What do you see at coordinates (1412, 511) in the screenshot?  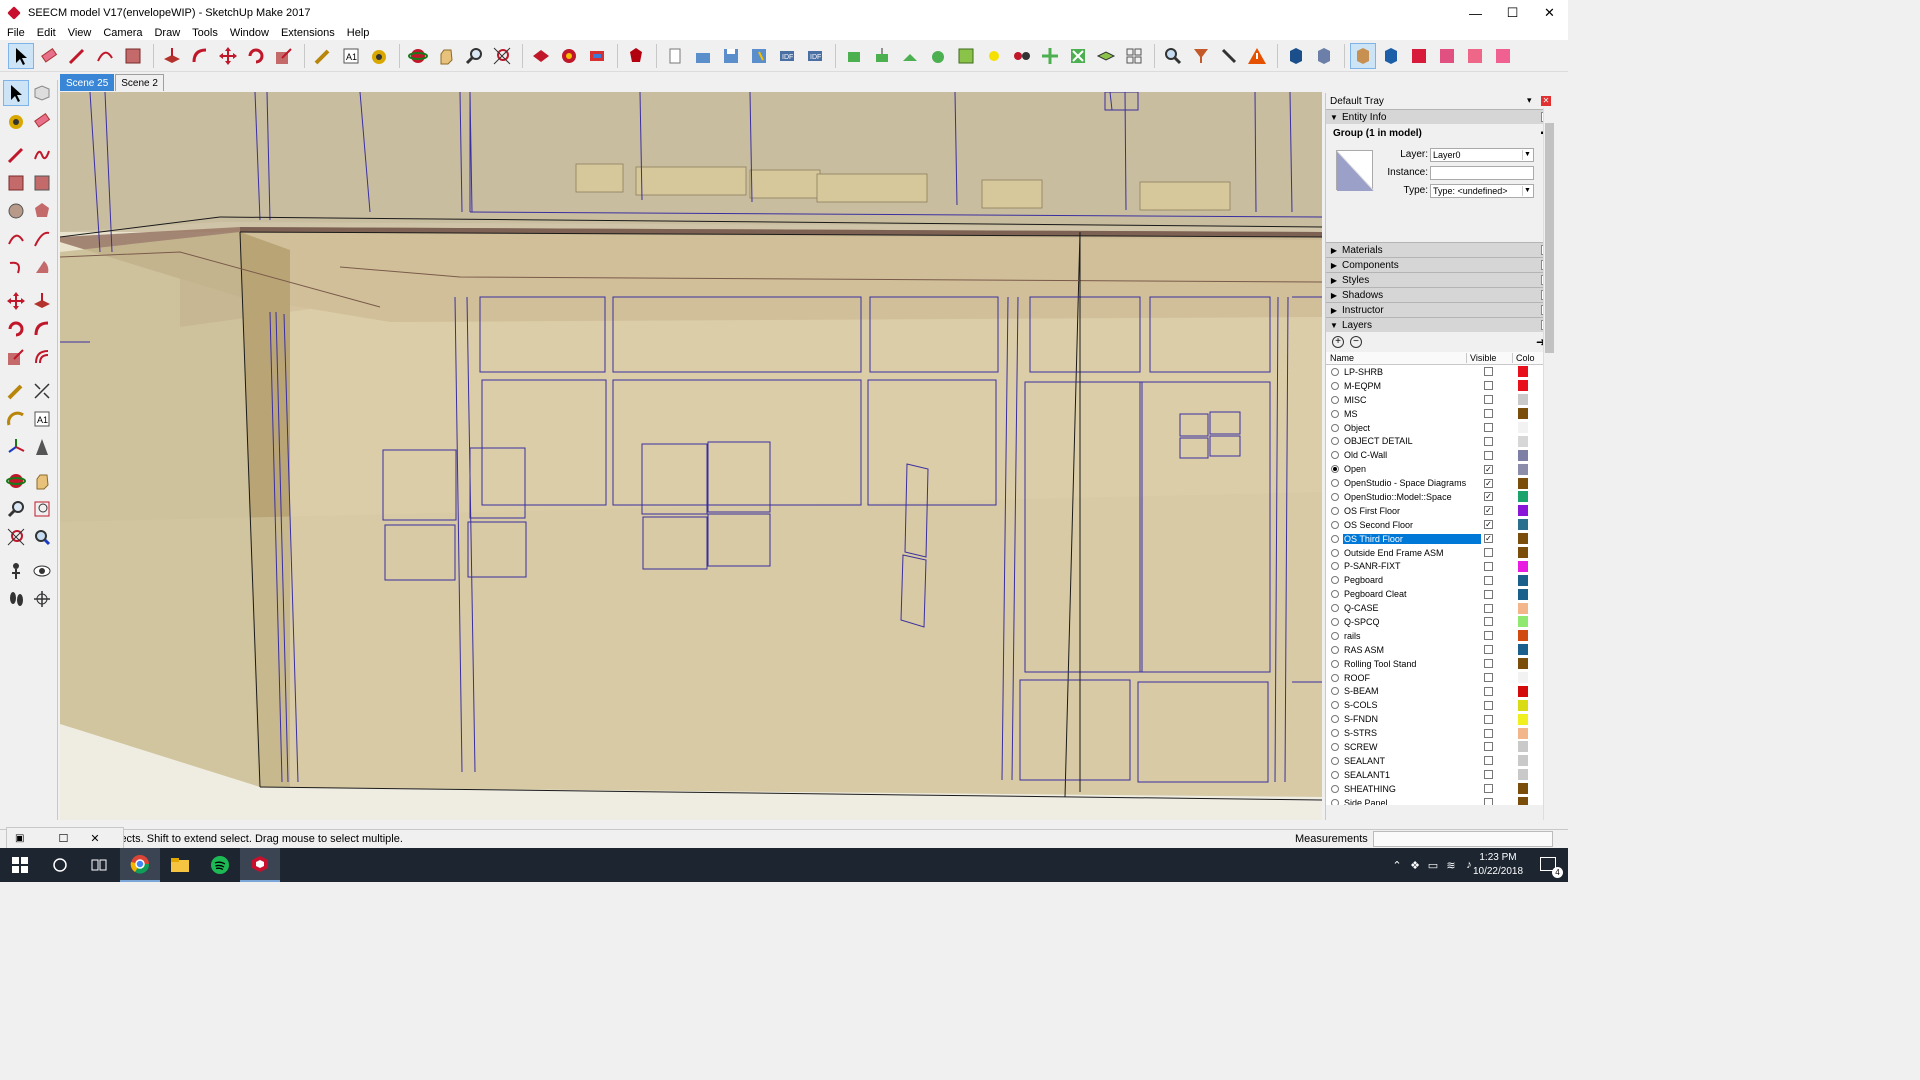 I see `layer-name: OS First Floor` at bounding box center [1412, 511].